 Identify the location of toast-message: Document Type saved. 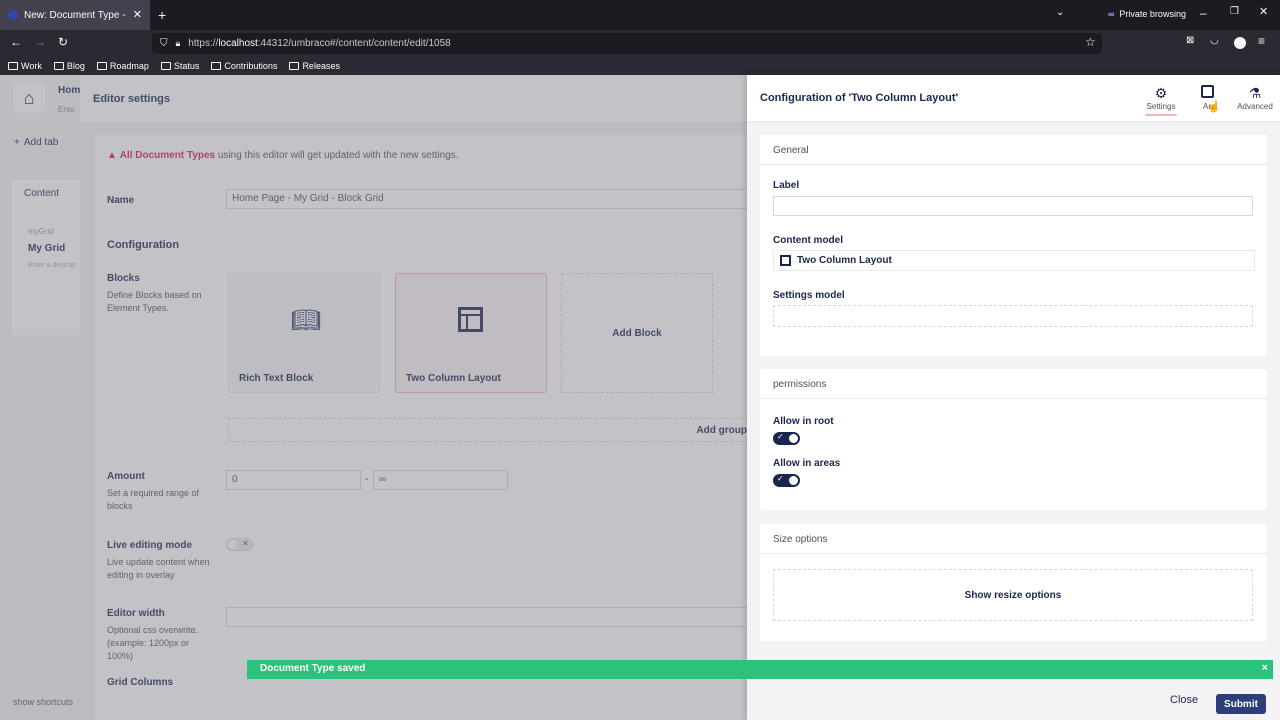
(313, 668).